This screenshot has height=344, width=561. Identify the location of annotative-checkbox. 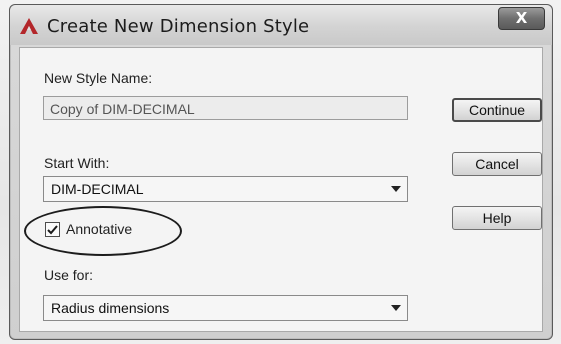
(52, 229).